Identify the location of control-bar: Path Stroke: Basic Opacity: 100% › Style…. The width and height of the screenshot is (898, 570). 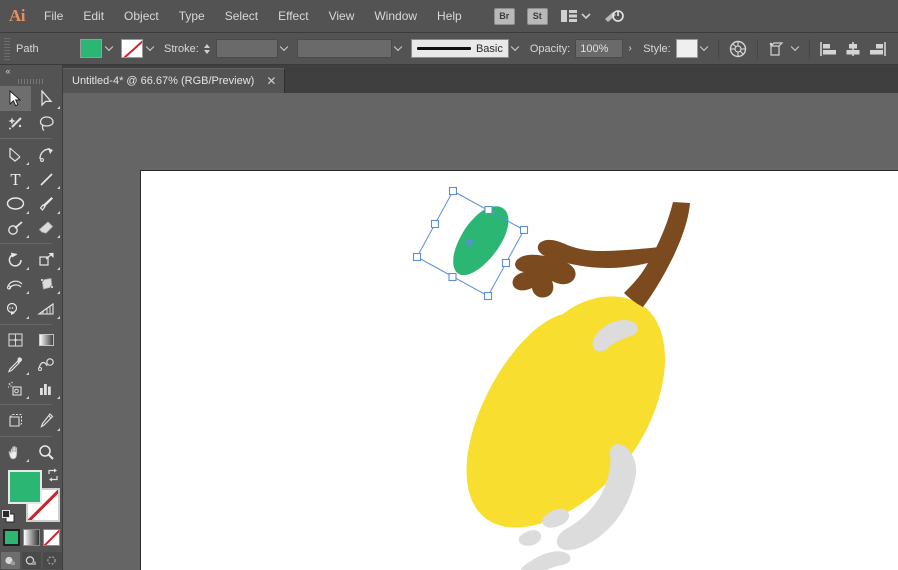
(449, 49).